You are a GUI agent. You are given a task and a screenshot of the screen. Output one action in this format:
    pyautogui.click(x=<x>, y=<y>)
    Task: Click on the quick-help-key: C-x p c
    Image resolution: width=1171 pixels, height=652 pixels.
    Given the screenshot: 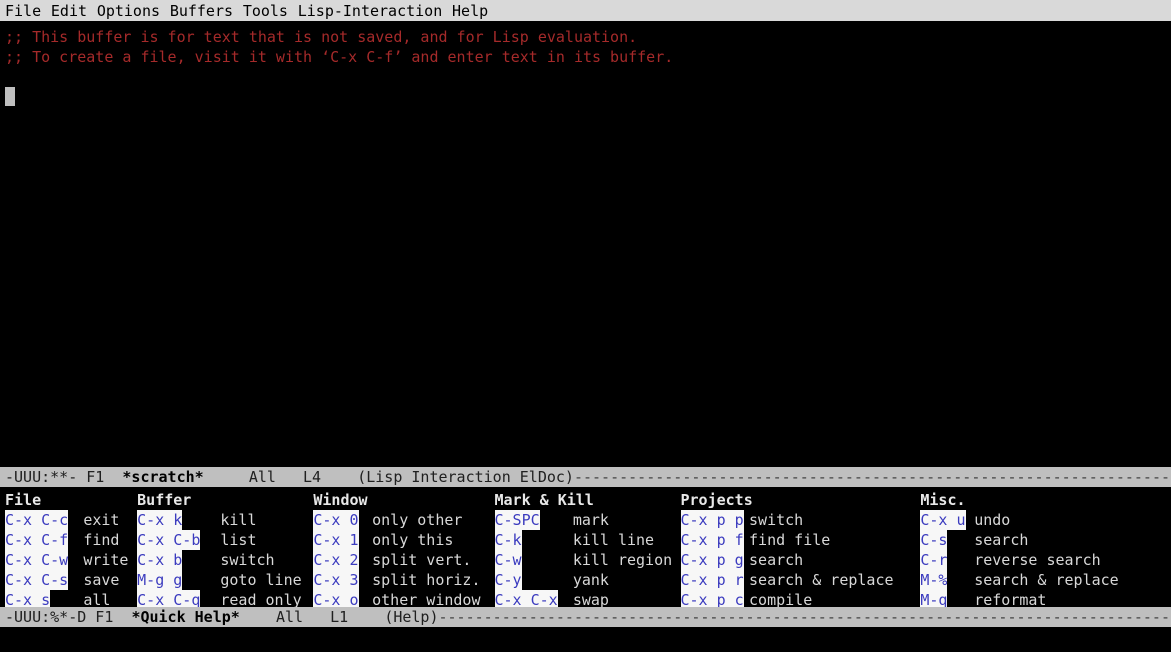 What is the action you would take?
    pyautogui.click(x=712, y=598)
    